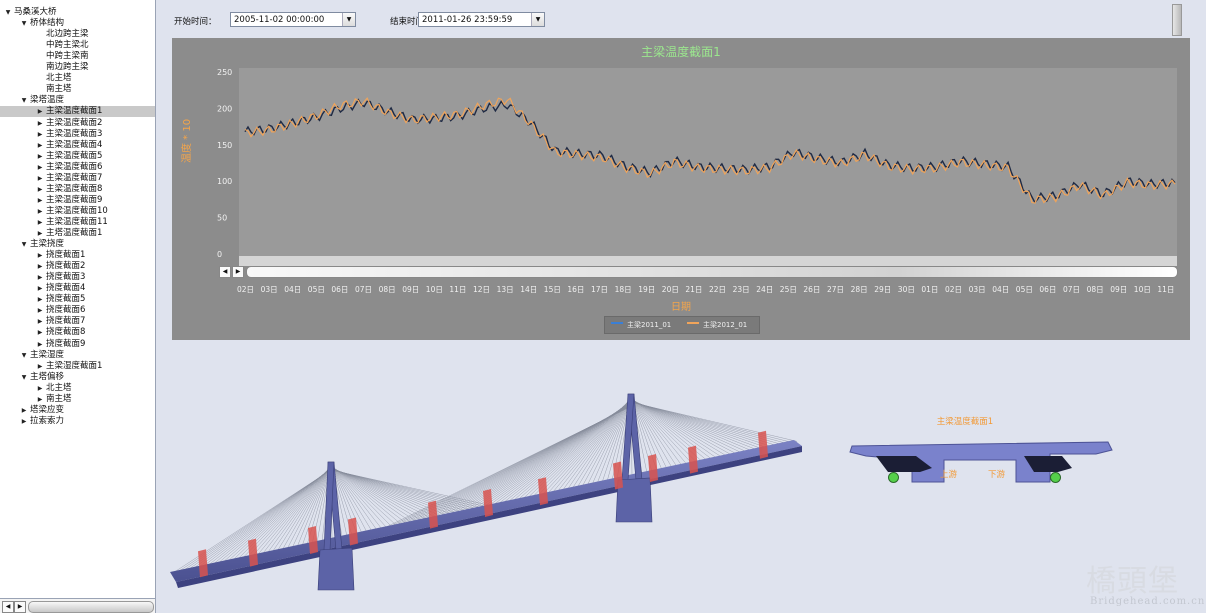 This screenshot has width=1206, height=613. Describe the element at coordinates (77, 321) in the screenshot. I see `tree-item: ▶ 挠度截面7` at that location.